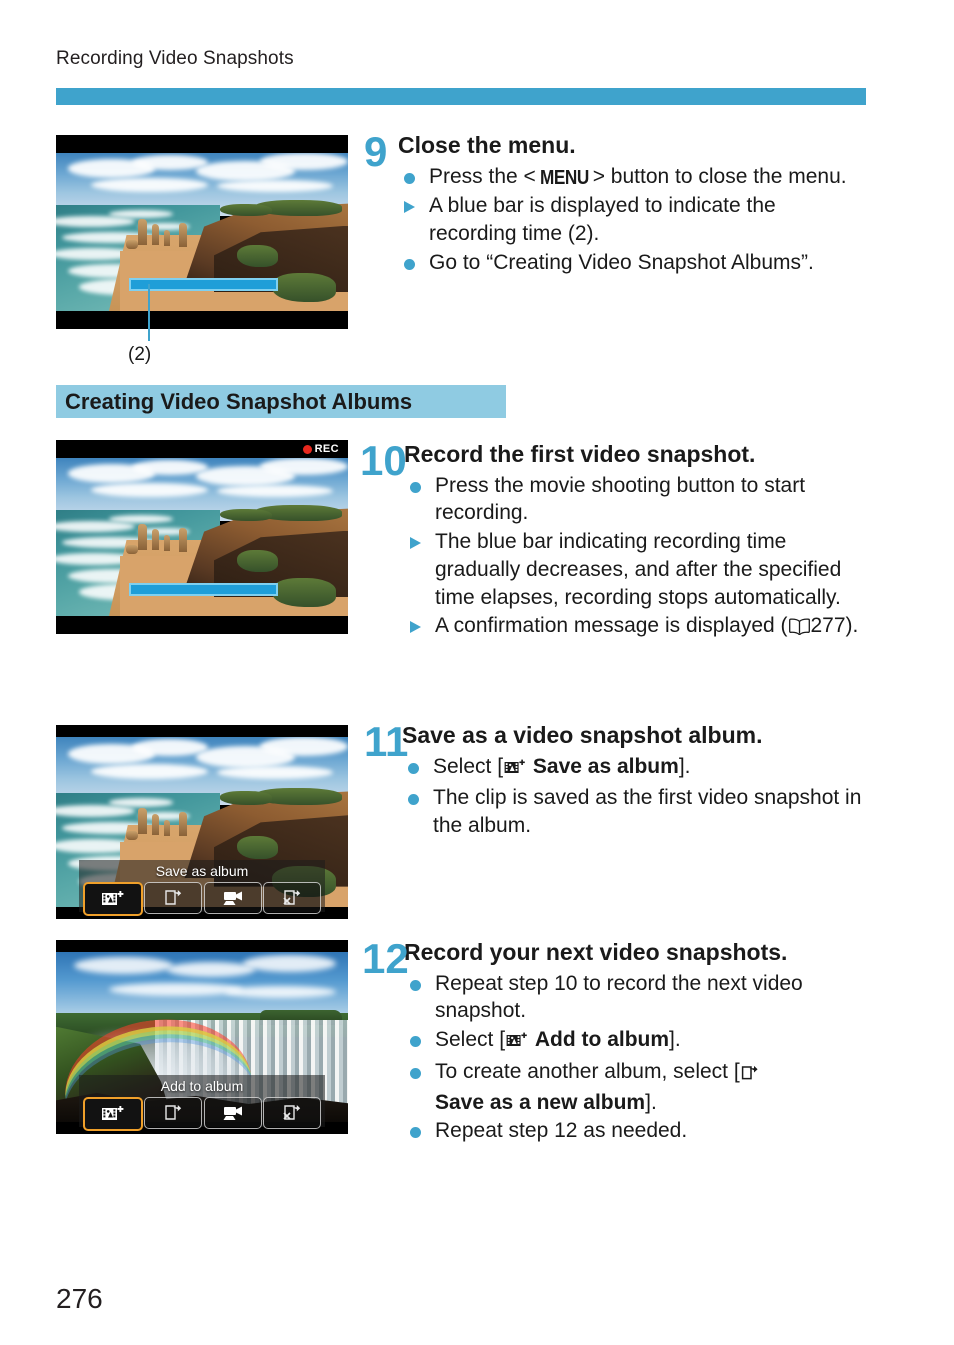  I want to click on bullet-bold-text: Add to album, so click(602, 1040).